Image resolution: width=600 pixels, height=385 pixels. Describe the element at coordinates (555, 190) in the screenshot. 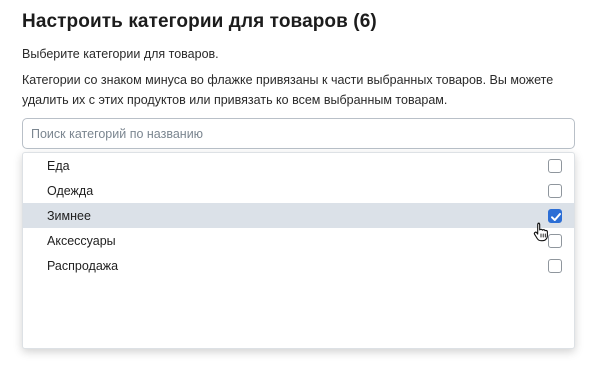

I see `category-checkbox-clothing` at that location.